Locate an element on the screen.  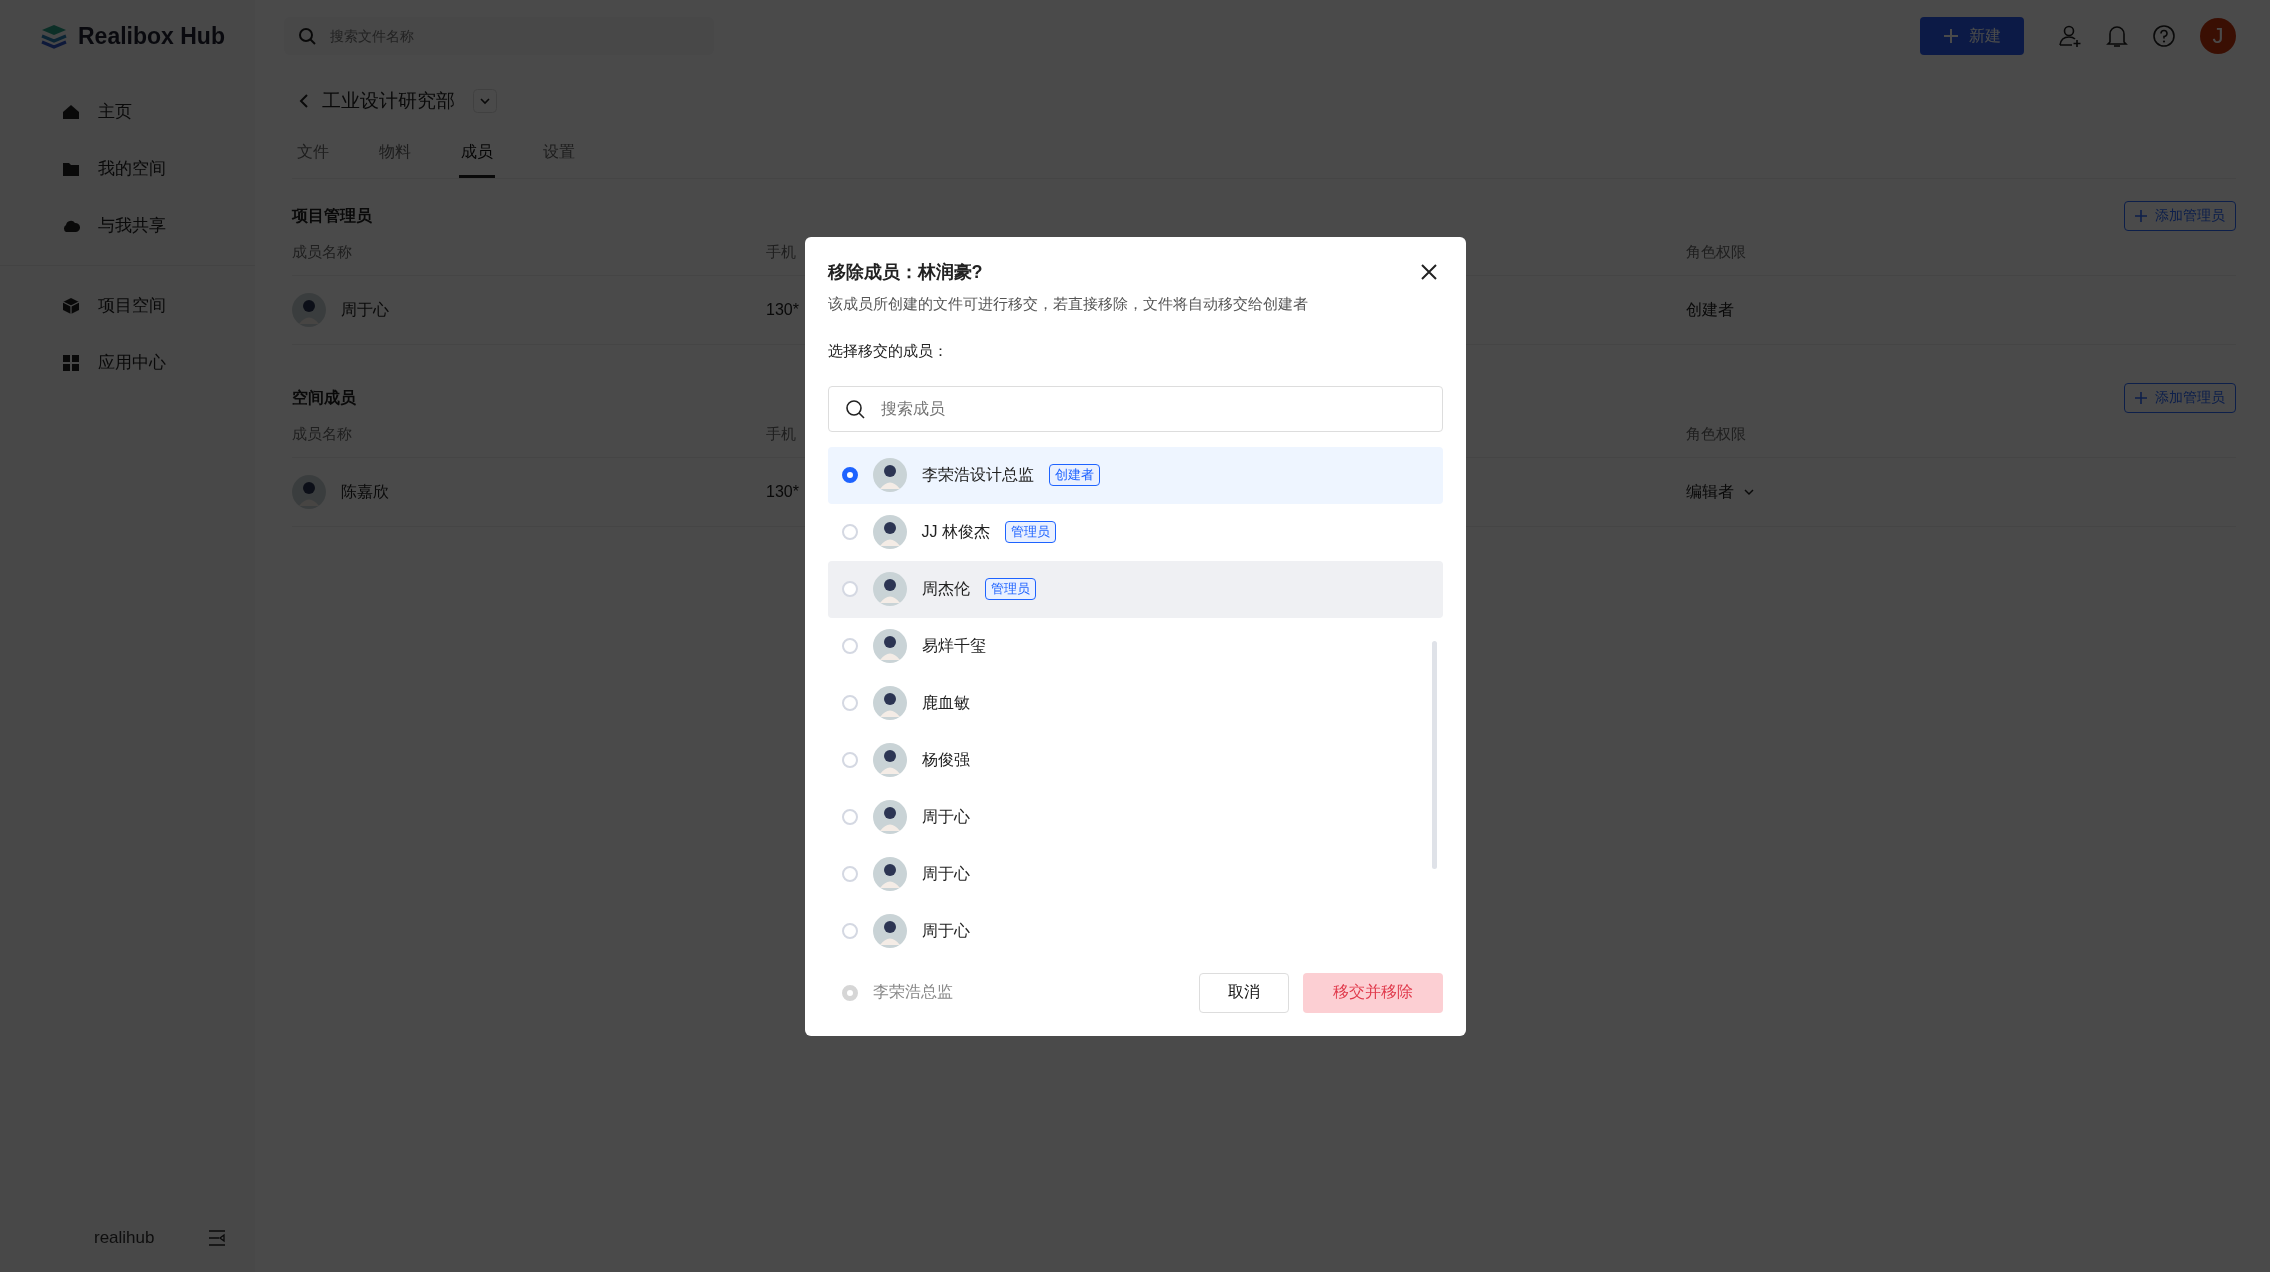
member-name: 陈嘉欣 is located at coordinates (365, 491).